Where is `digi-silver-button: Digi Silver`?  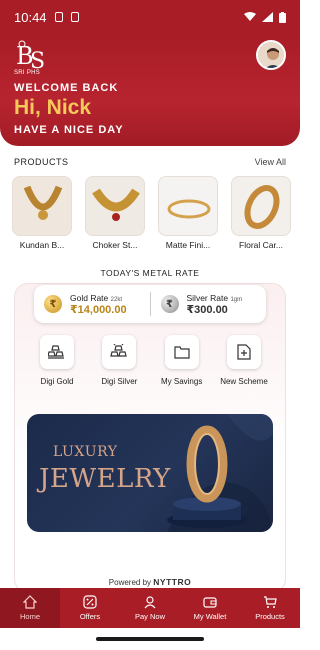
digi-silver-button: Digi Silver is located at coordinates (119, 360).